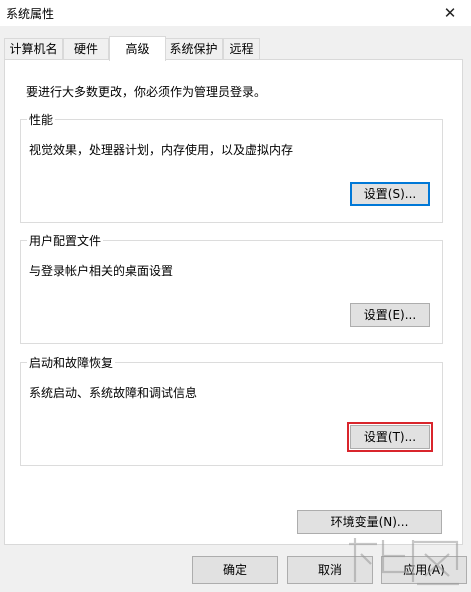 This screenshot has width=471, height=592. I want to click on performance-group-title: 性能, so click(41, 119).